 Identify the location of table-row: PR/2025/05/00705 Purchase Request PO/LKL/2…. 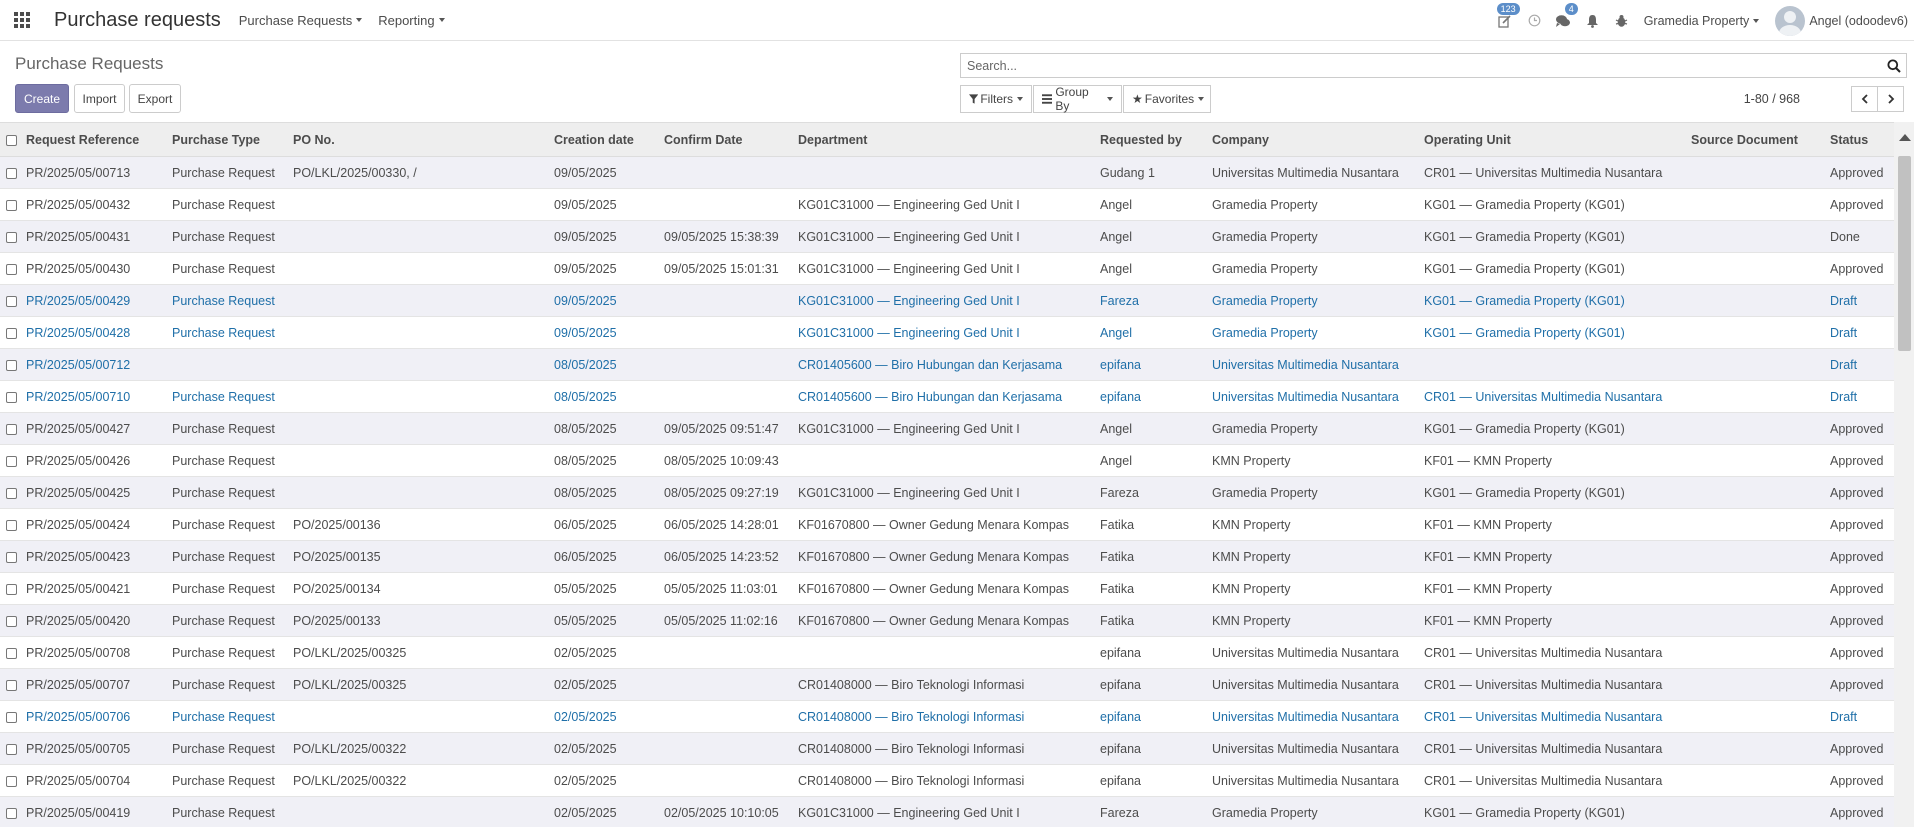
(947, 748).